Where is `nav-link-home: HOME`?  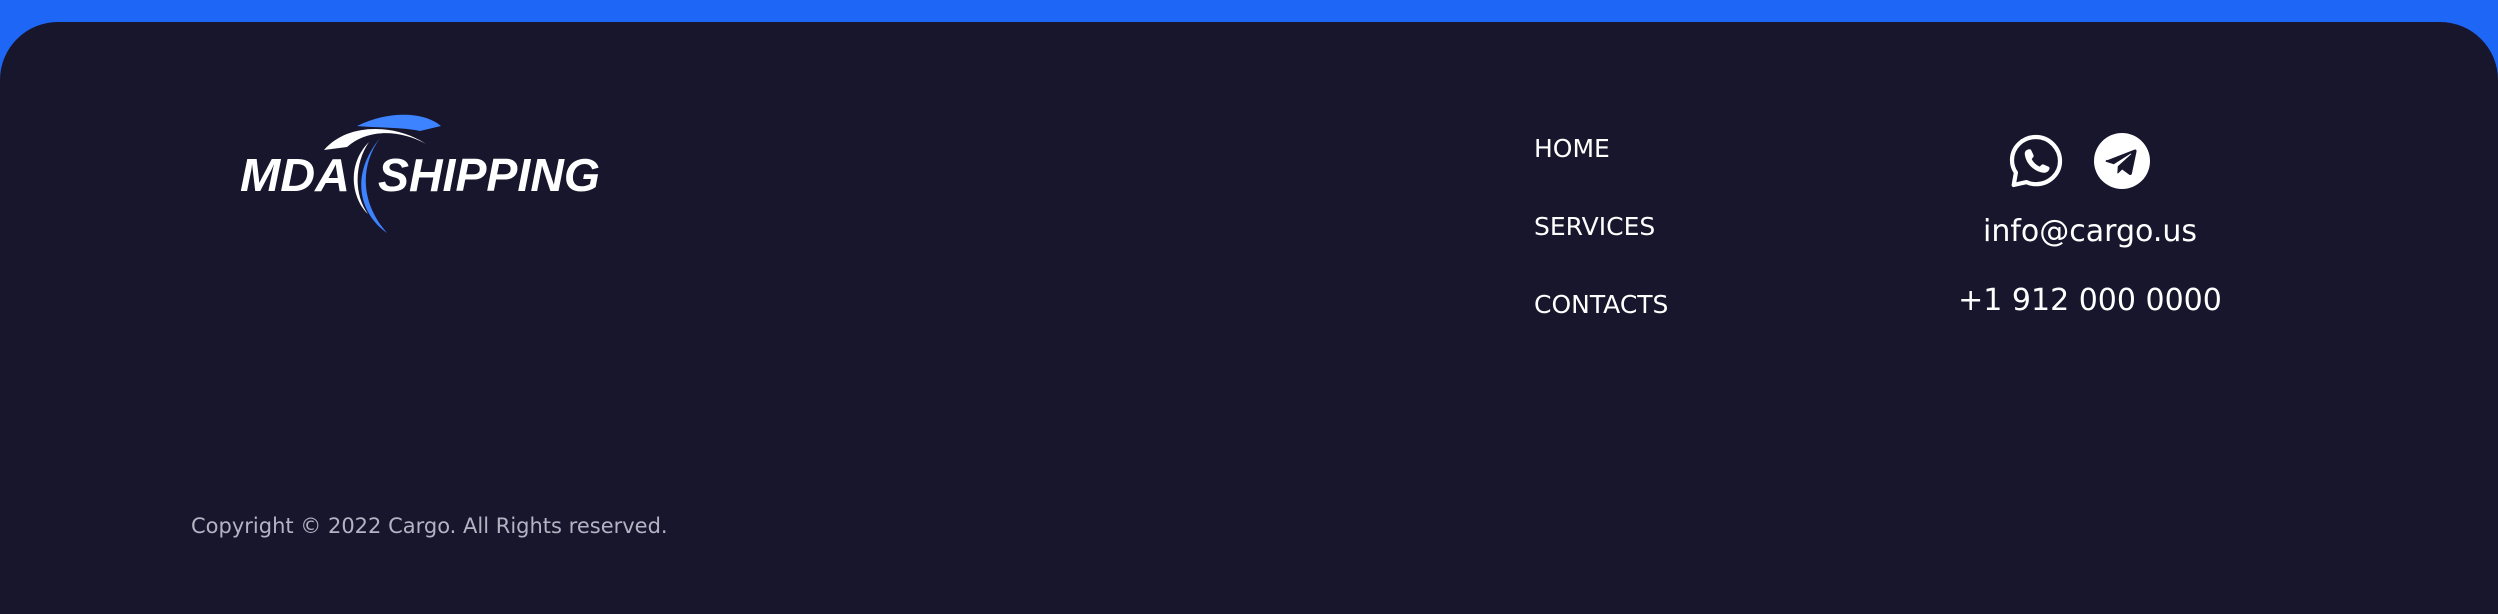 nav-link-home: HOME is located at coordinates (1572, 149).